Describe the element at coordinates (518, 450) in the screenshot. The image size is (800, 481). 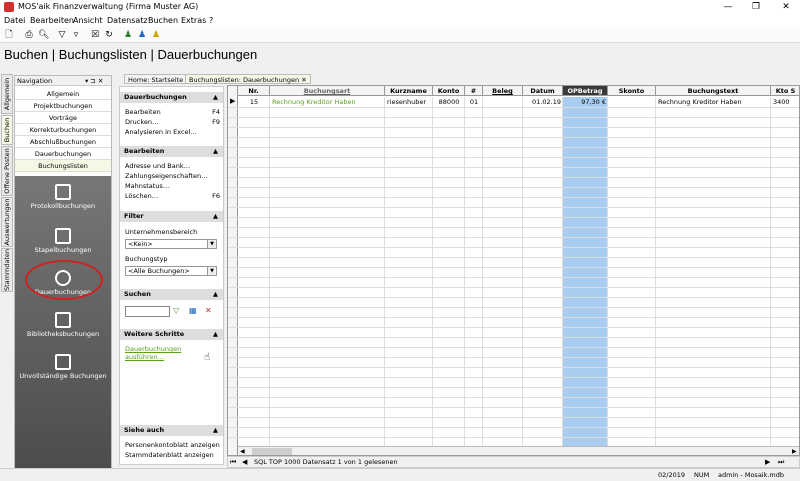
I see `horizontal-scrollbar: ◀ ▶` at that location.